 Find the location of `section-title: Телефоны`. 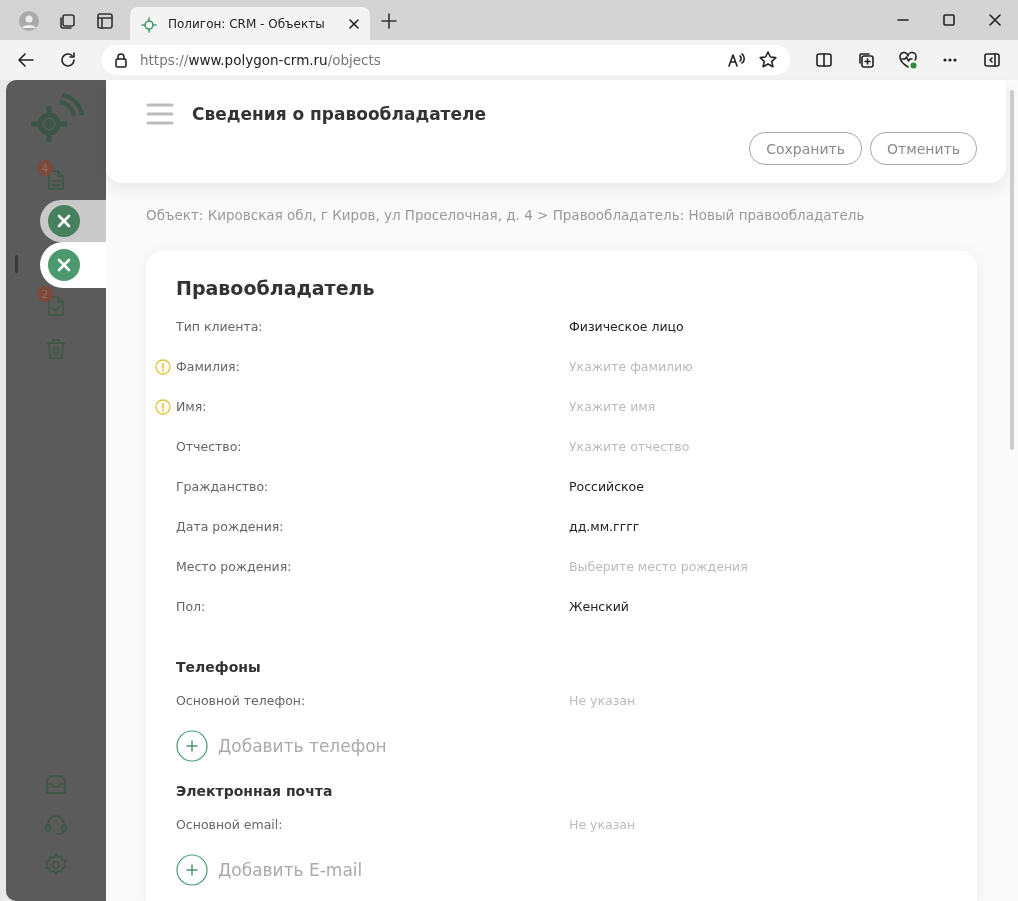

section-title: Телефоны is located at coordinates (219, 667).